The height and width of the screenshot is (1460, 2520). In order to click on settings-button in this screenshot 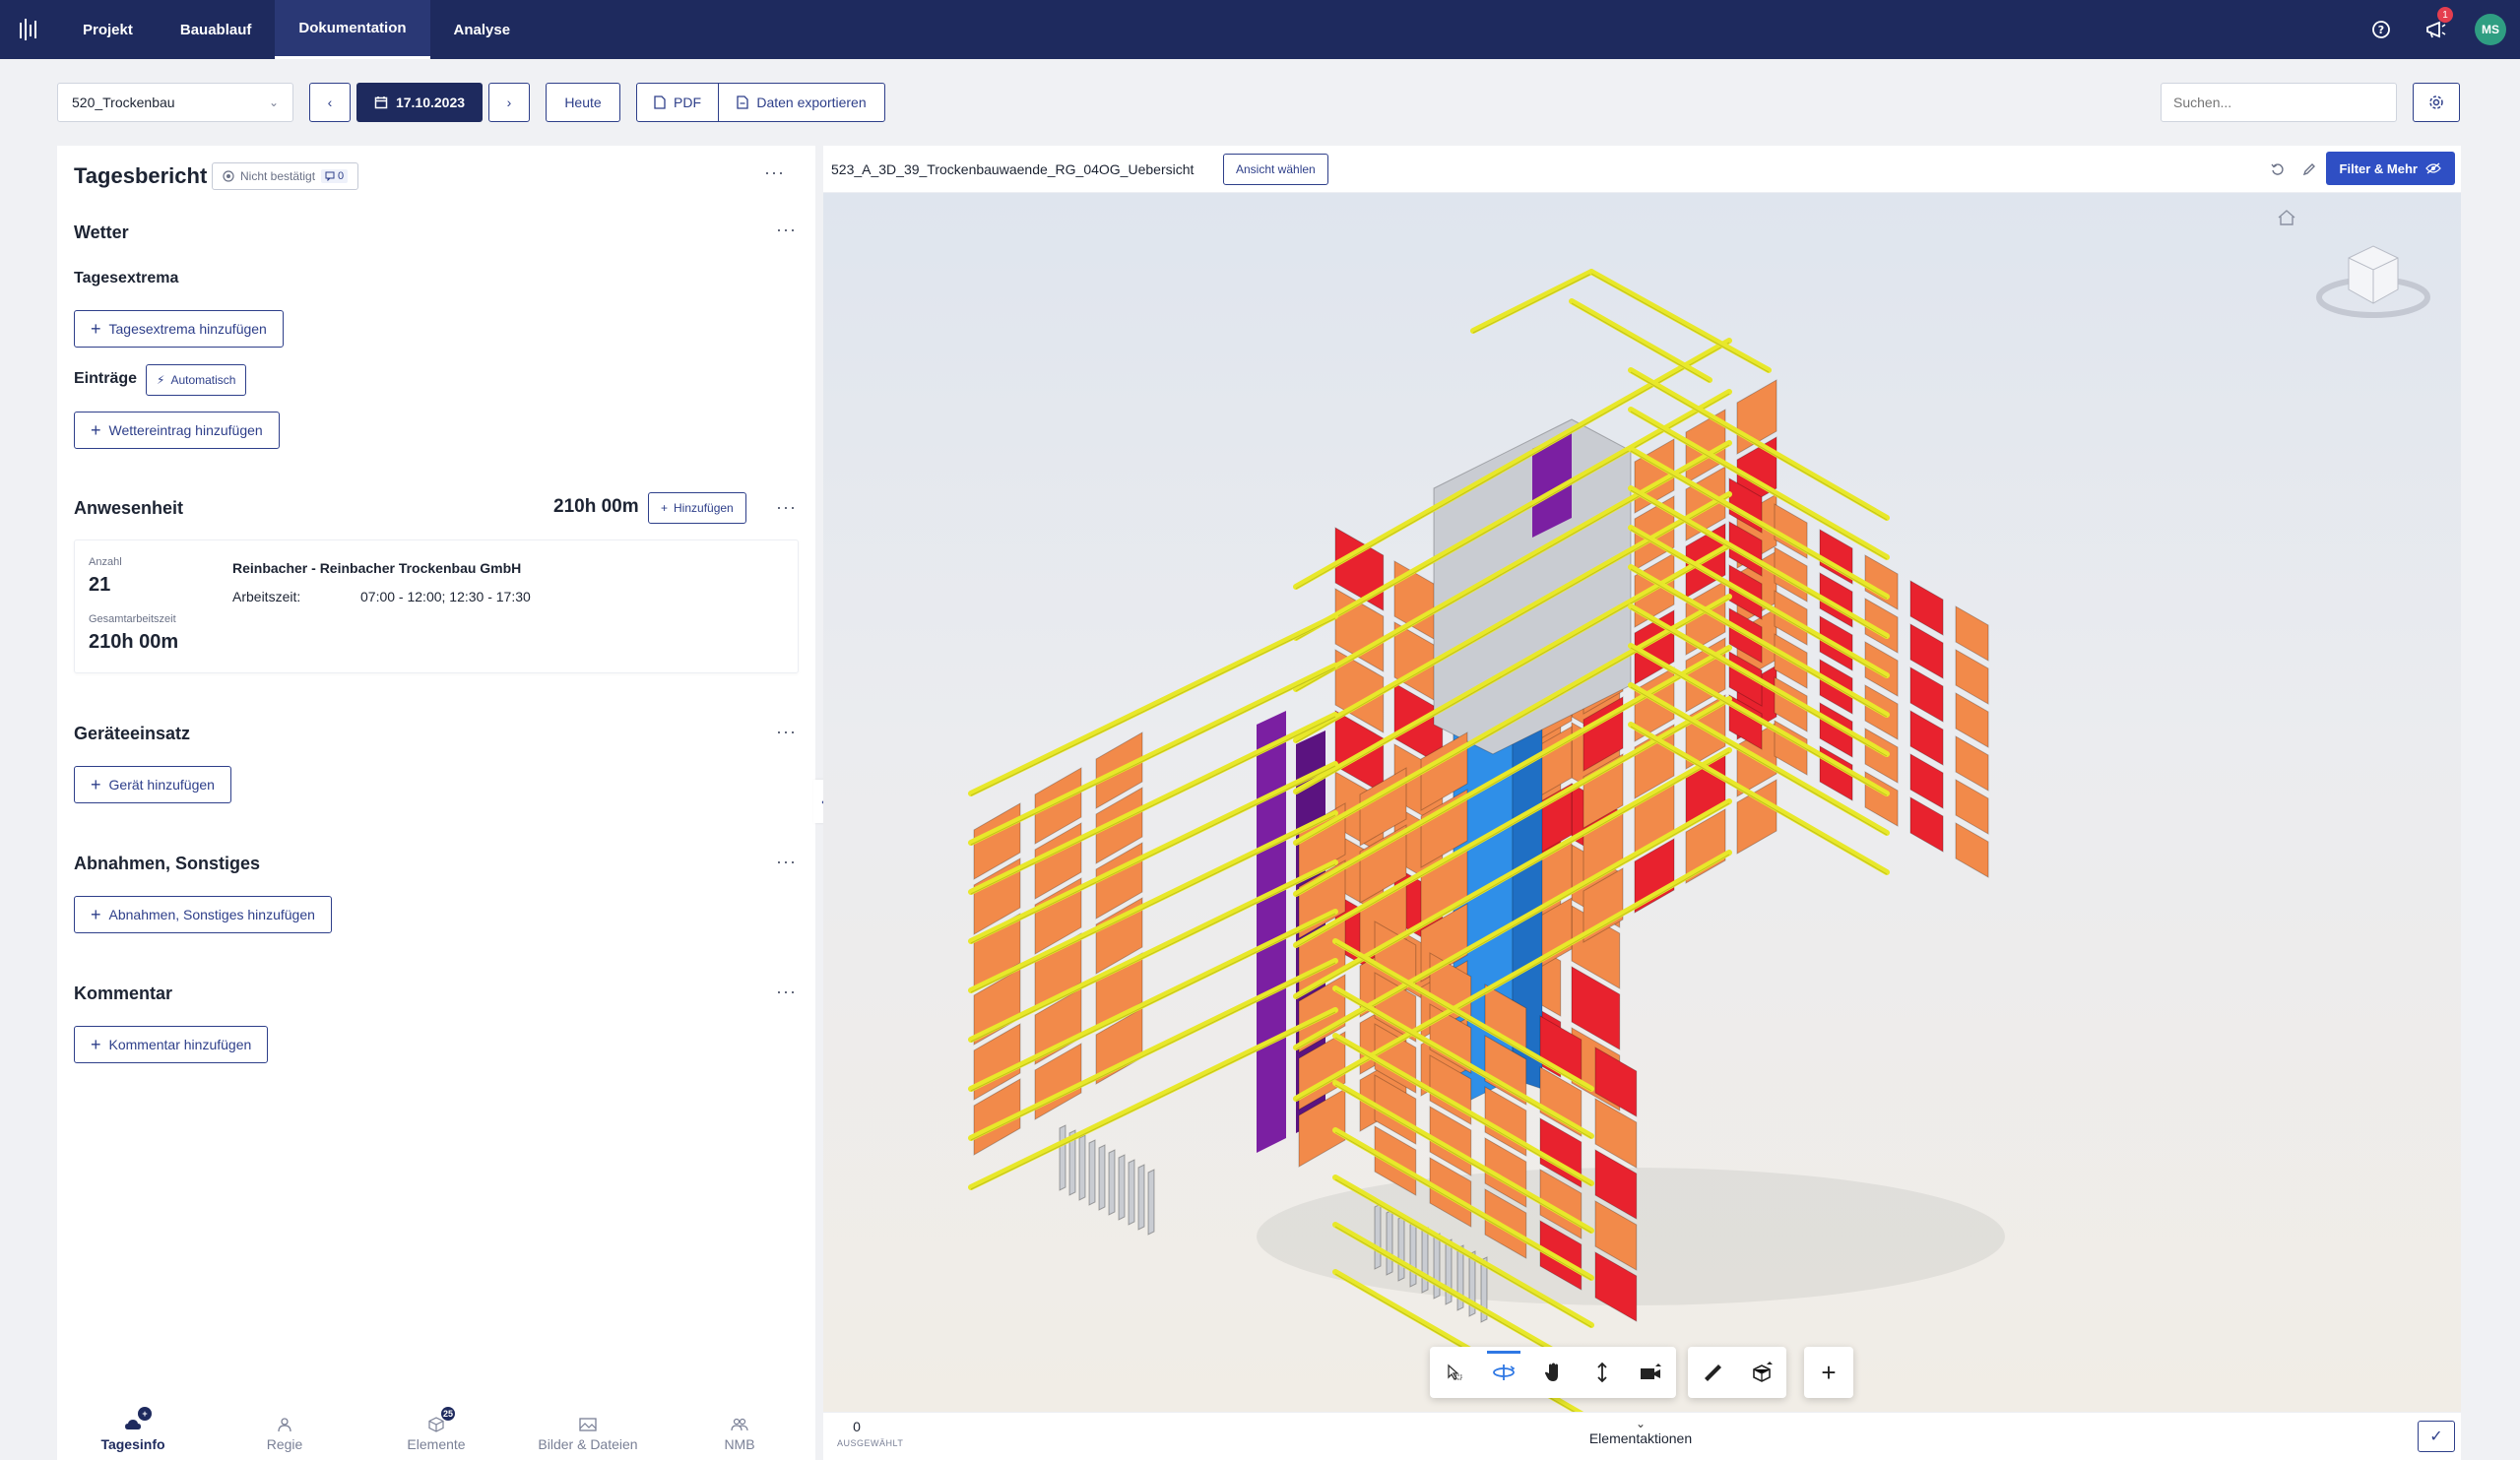, I will do `click(2436, 102)`.